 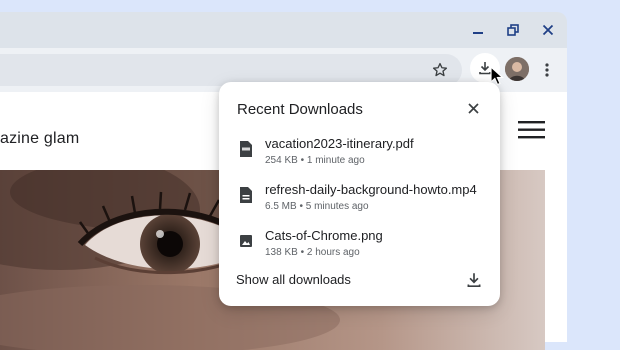 What do you see at coordinates (315, 160) in the screenshot?
I see `file-meta: 254 KB • 1 minute ago` at bounding box center [315, 160].